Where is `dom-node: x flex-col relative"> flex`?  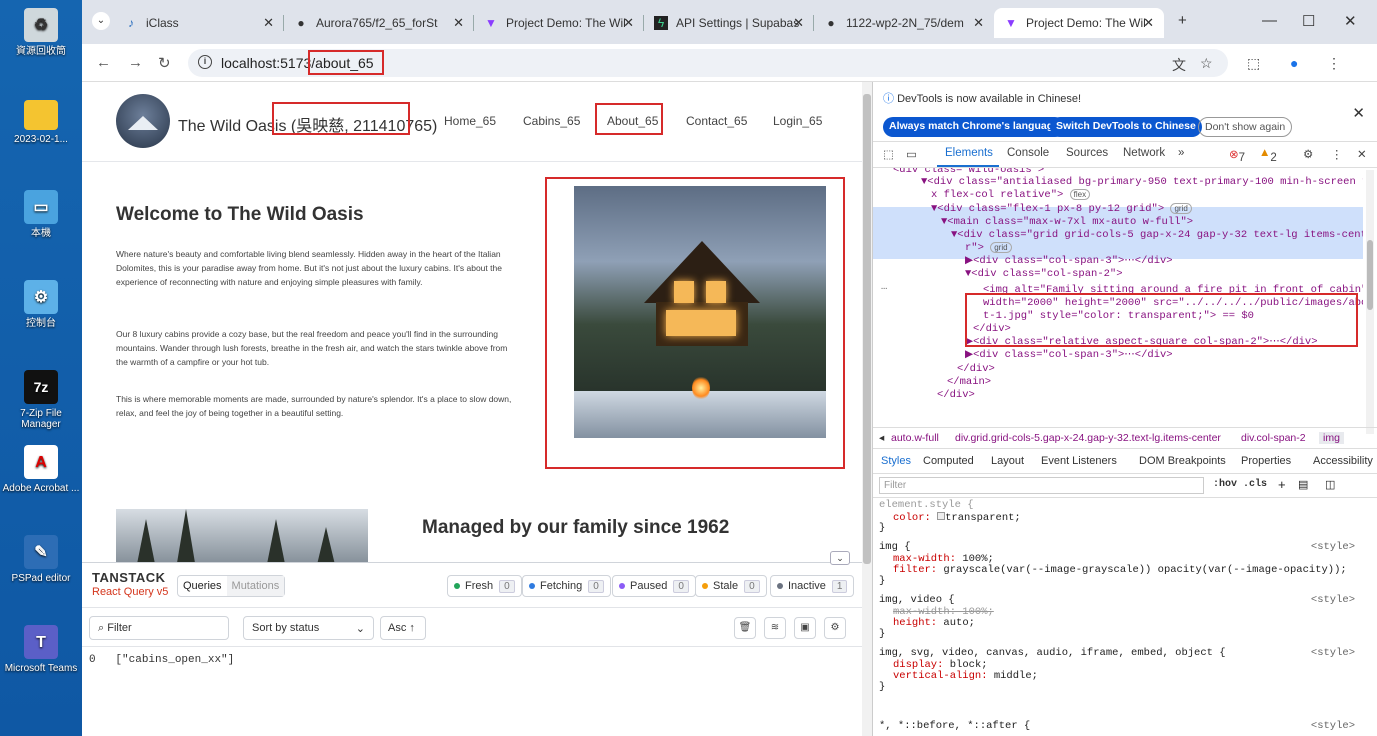 dom-node: x flex-col relative"> flex is located at coordinates (1011, 195).